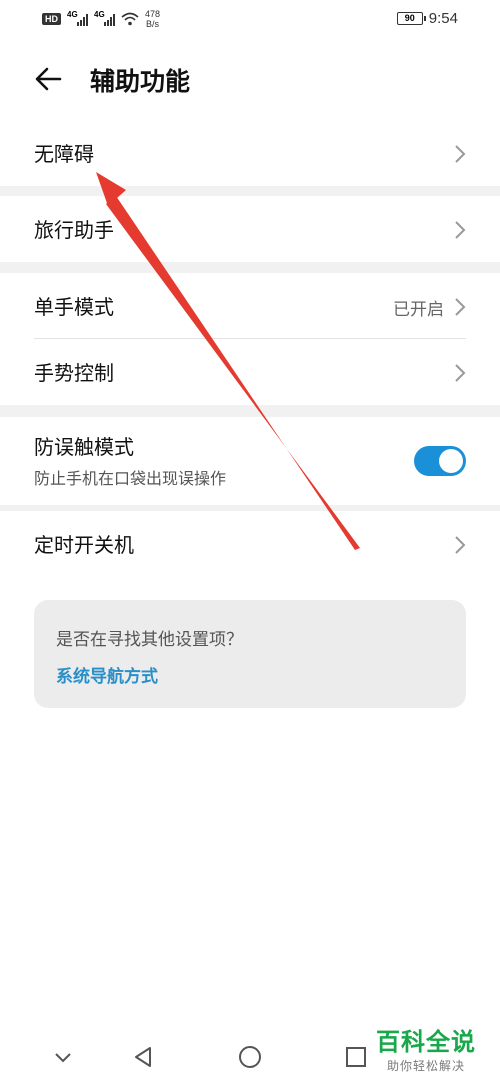 The image size is (500, 1084). What do you see at coordinates (130, 478) in the screenshot?
I see `settings-item-description: 防止手机在口袋出现误操作` at bounding box center [130, 478].